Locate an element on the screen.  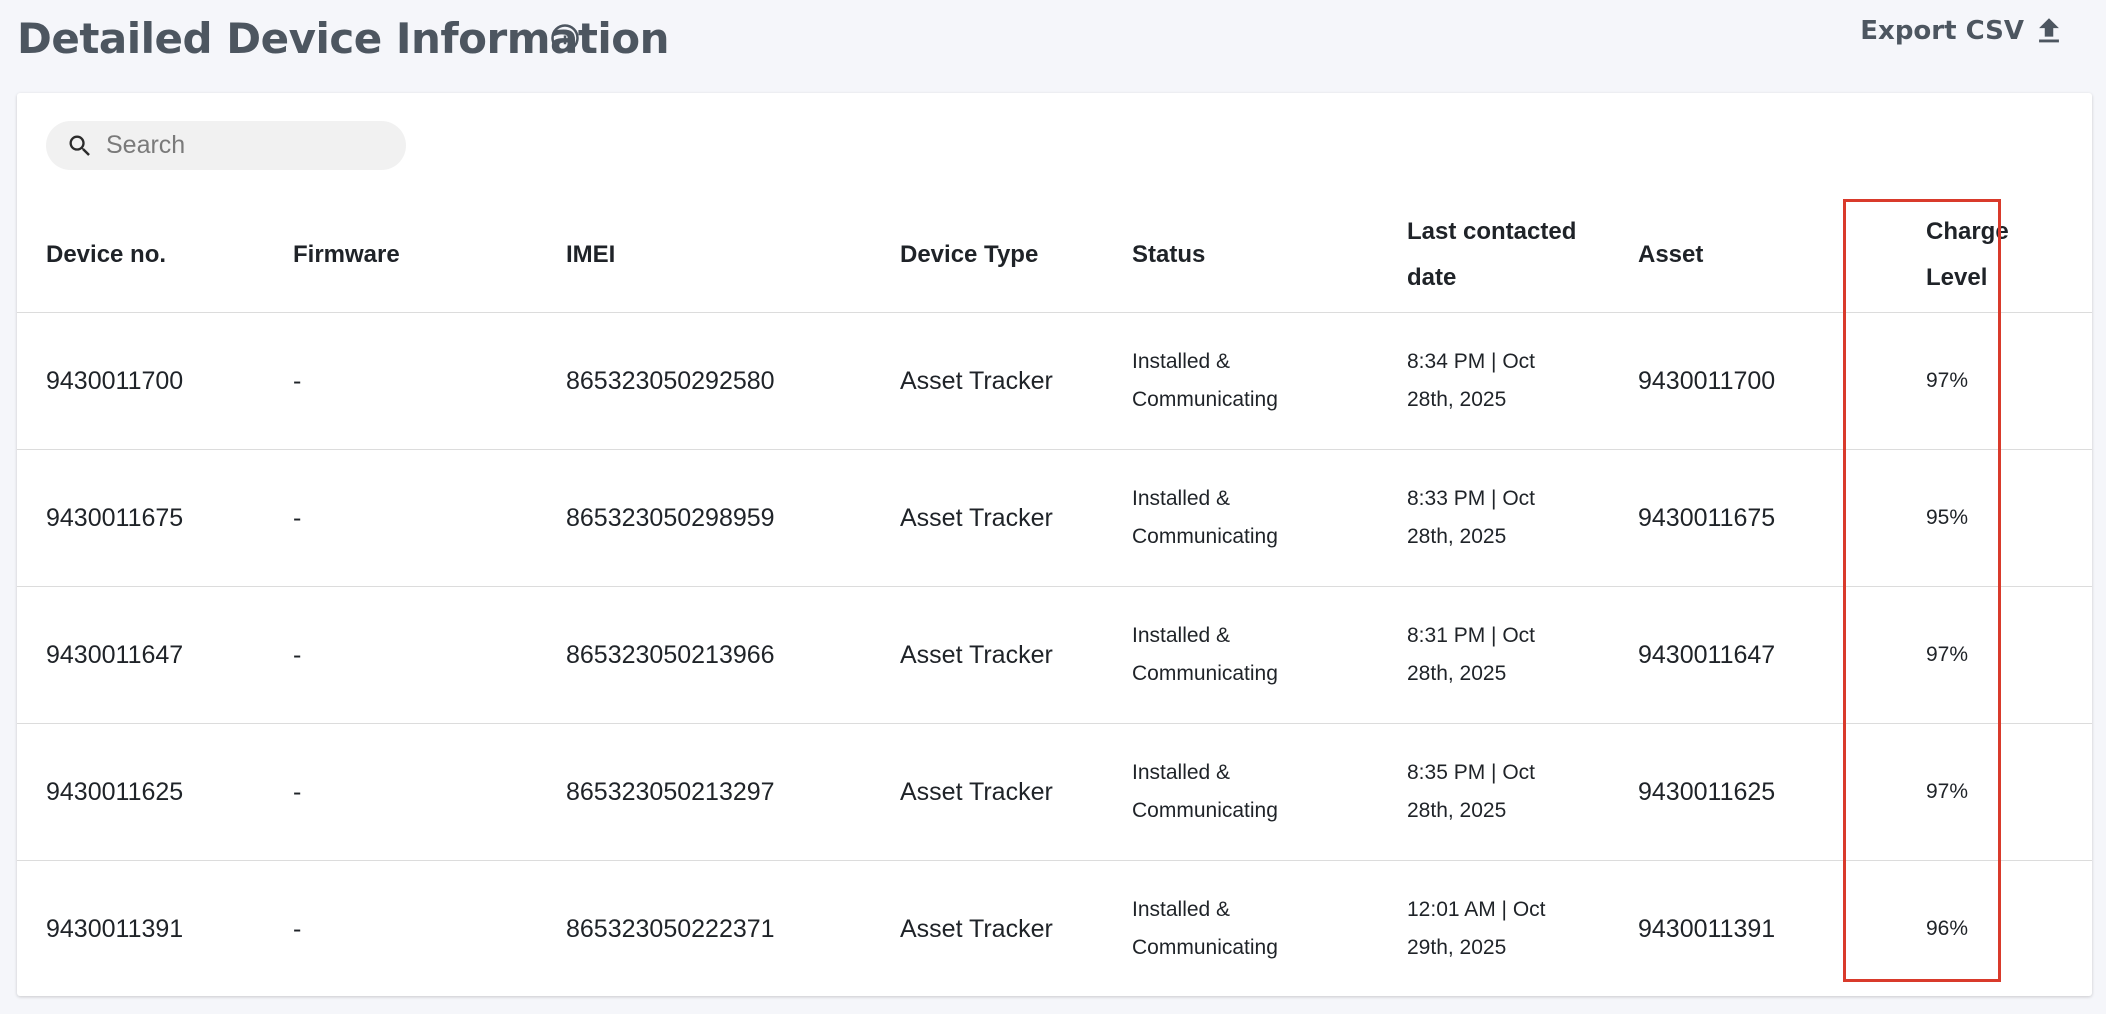
export-csv-label: Export CSV is located at coordinates (1942, 31).